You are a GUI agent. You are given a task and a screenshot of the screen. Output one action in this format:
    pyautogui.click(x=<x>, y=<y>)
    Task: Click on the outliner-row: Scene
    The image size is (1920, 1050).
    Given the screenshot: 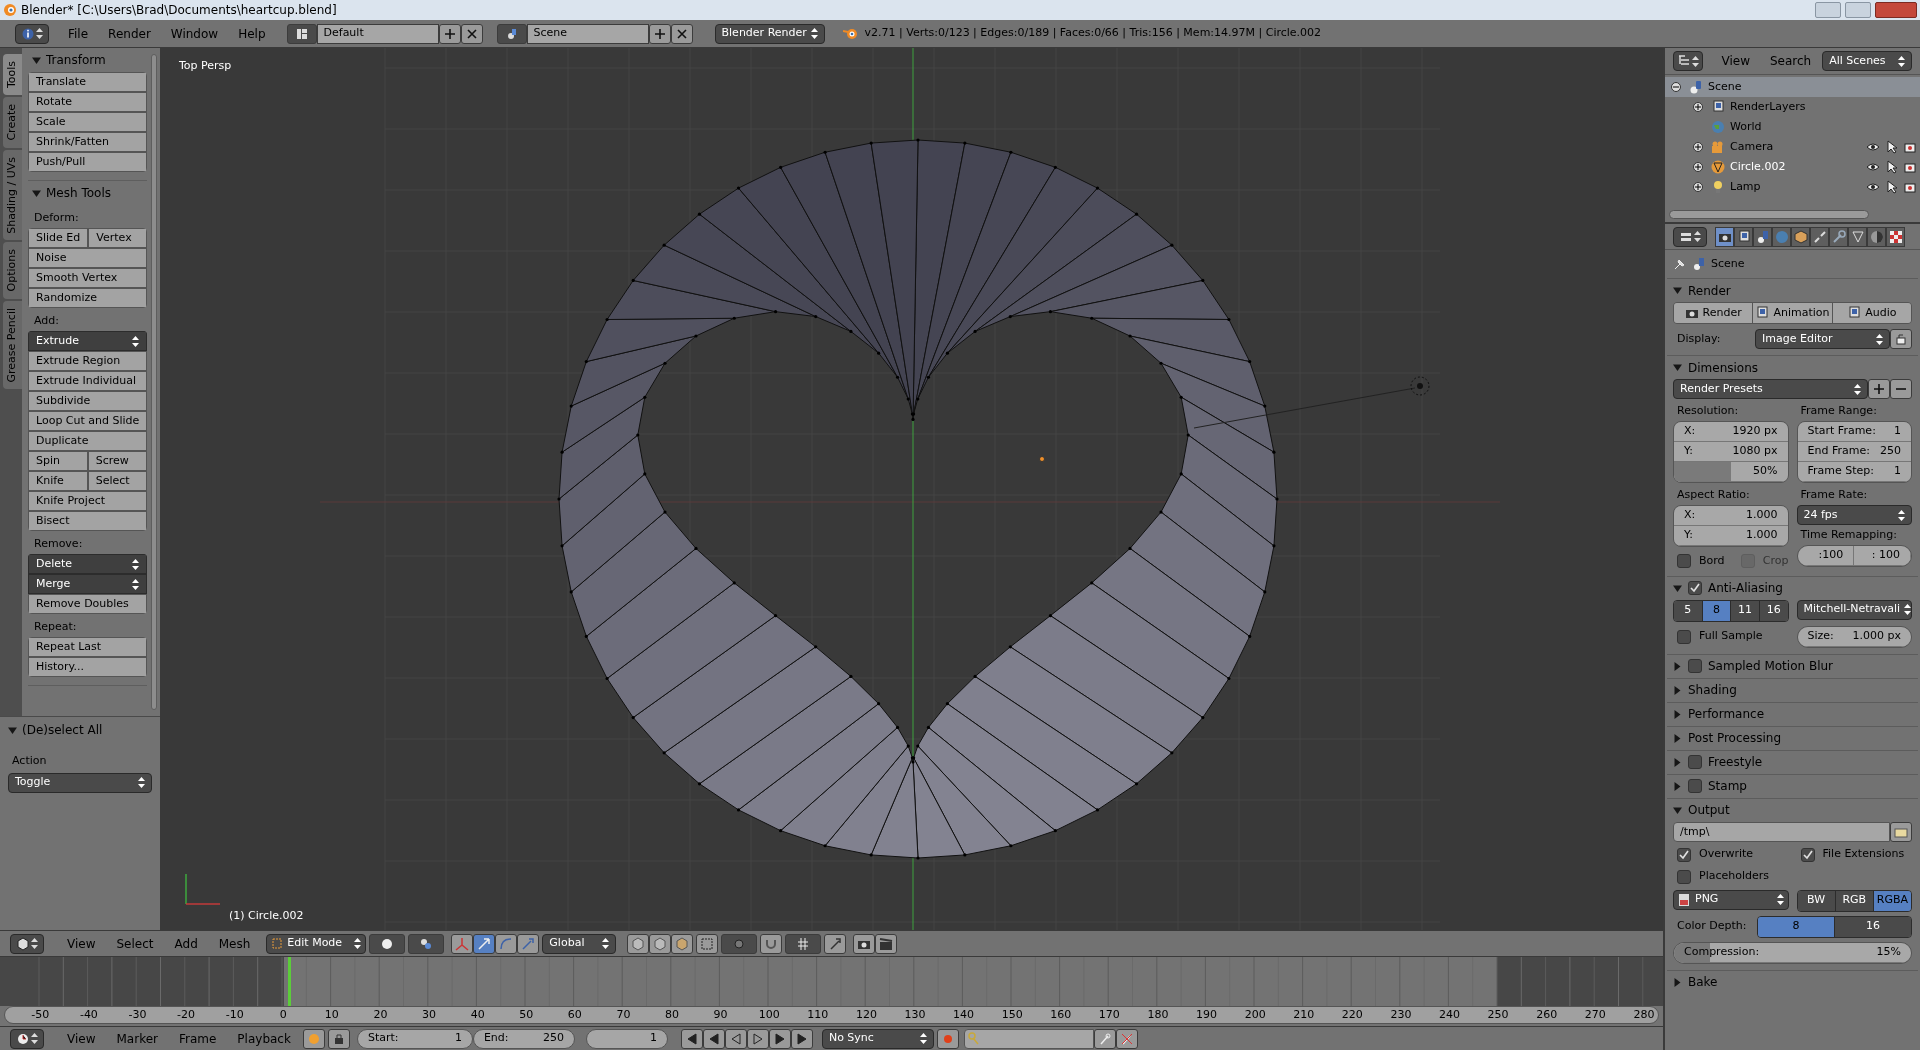 What is the action you would take?
    pyautogui.click(x=1792, y=87)
    